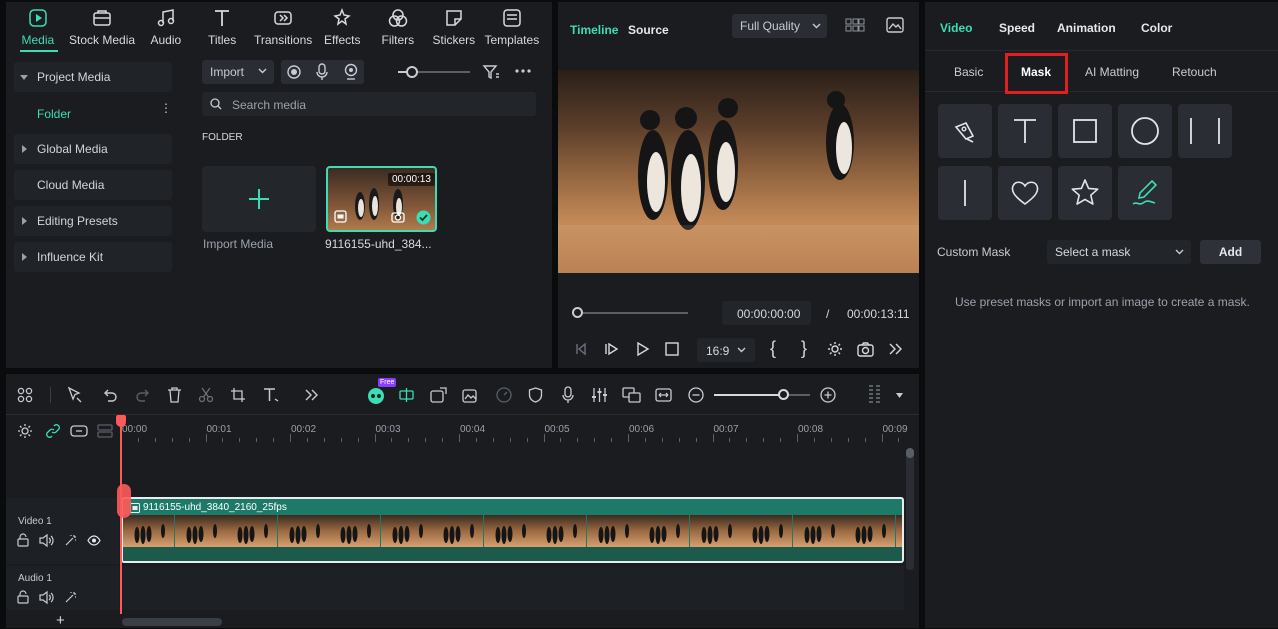  I want to click on sidebar-global-media: Global Media, so click(93, 149).